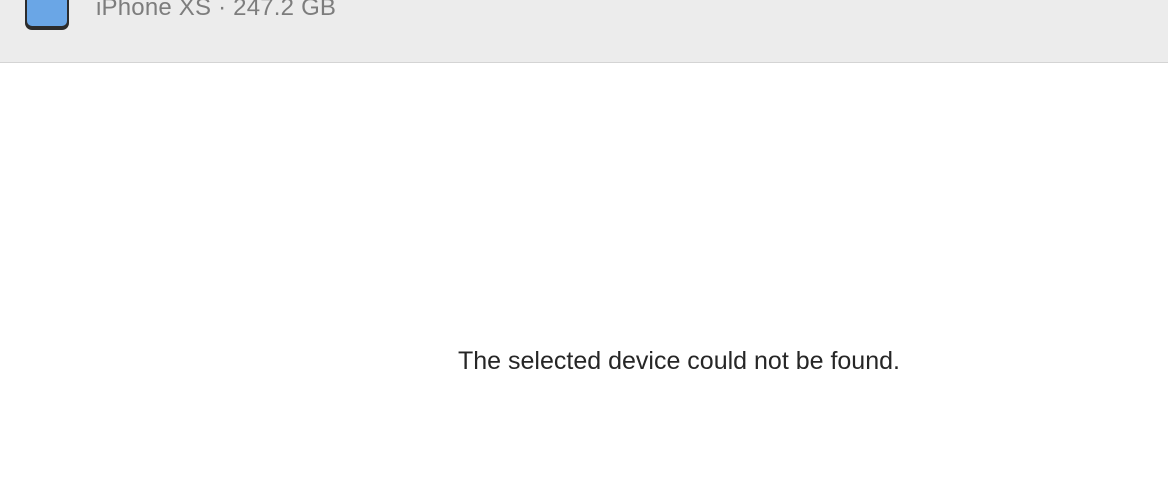  I want to click on device-header: iPhone XS · 247.2 GB, so click(584, 31).